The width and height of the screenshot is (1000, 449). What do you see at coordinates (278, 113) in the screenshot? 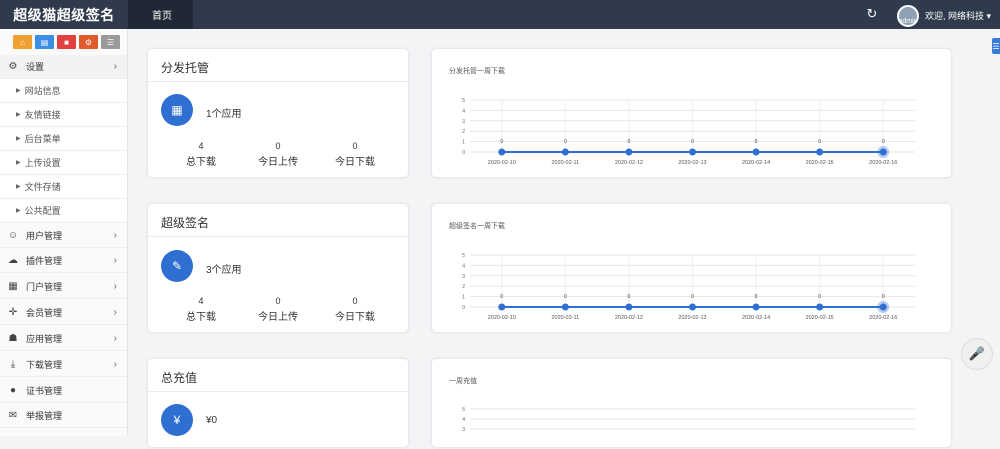
I see `card-distribution: 分发托管 ▦ 1个应用 4 总下载 0 今日上传 0 今日下载` at bounding box center [278, 113].